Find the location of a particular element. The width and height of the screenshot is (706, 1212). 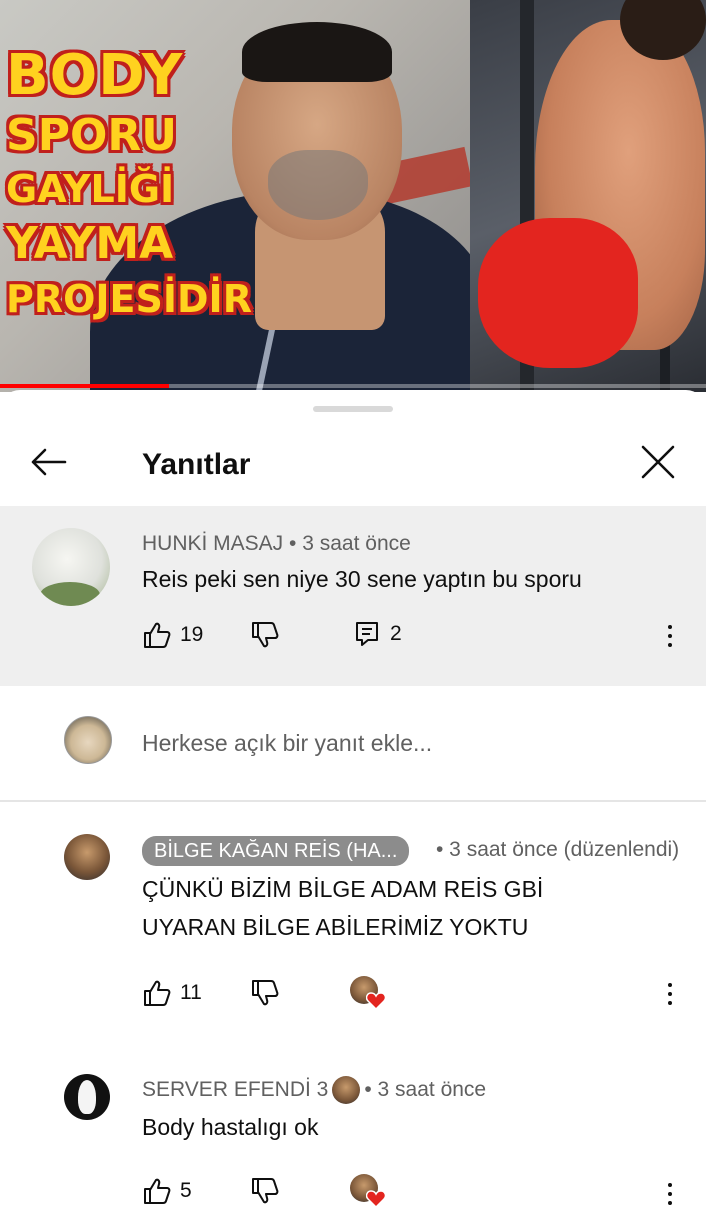

like-button: 19 is located at coordinates (172, 635).